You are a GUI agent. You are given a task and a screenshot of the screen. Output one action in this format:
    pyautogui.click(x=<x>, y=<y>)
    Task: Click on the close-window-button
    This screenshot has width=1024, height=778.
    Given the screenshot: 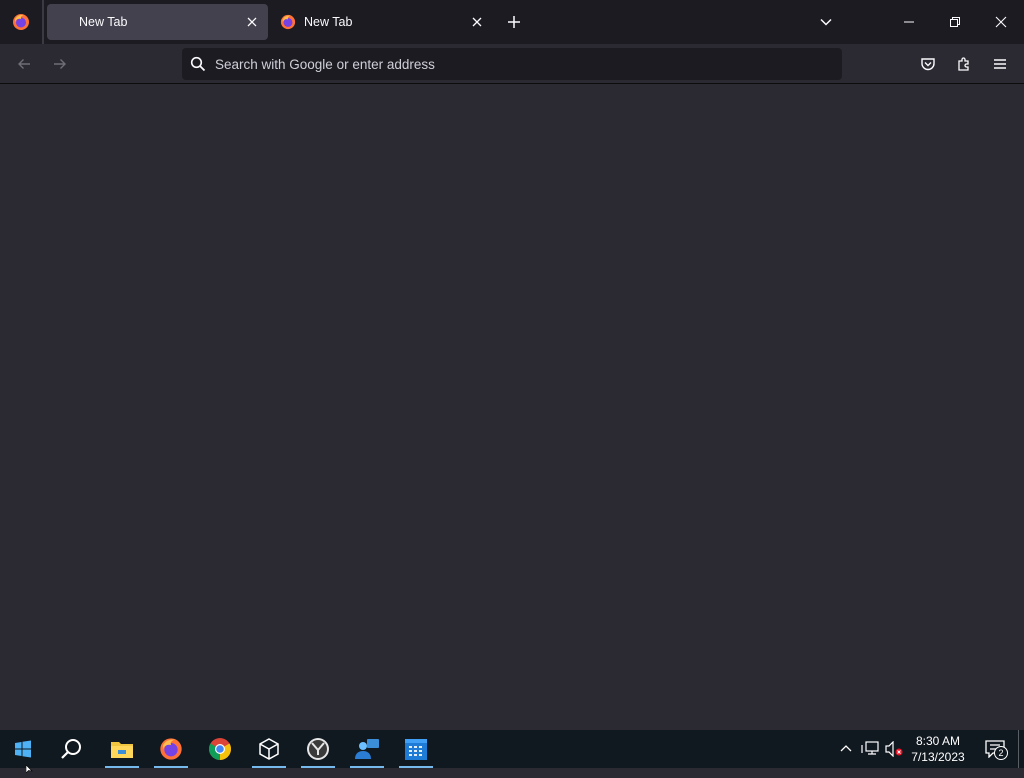 What is the action you would take?
    pyautogui.click(x=1001, y=22)
    